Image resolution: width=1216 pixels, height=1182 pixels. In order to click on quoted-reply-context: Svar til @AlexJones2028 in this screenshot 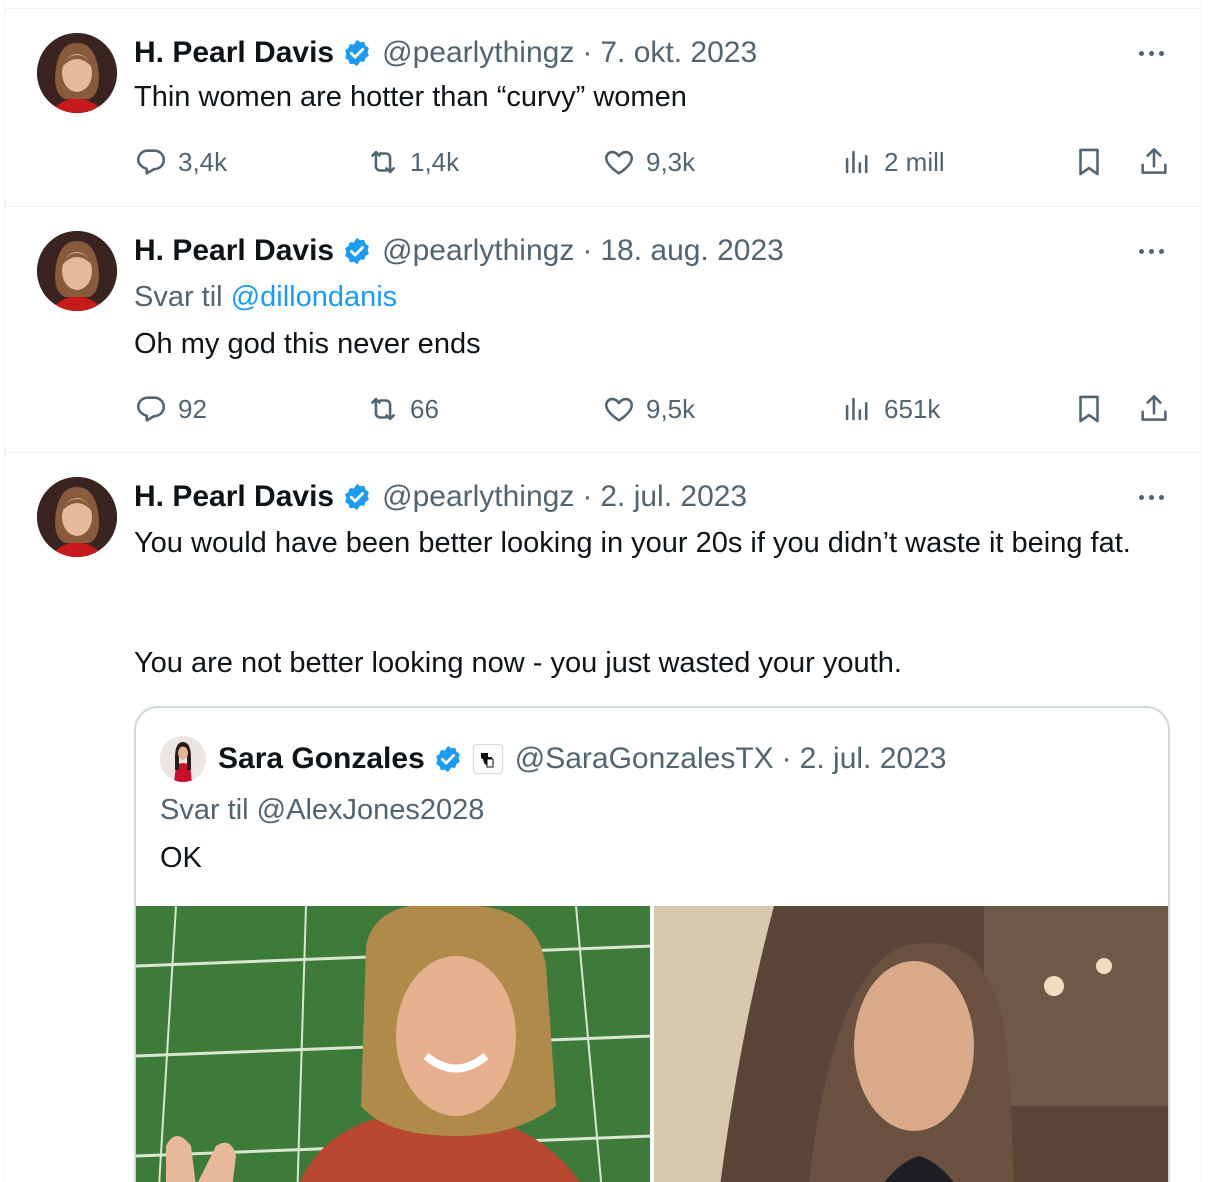, I will do `click(322, 810)`.